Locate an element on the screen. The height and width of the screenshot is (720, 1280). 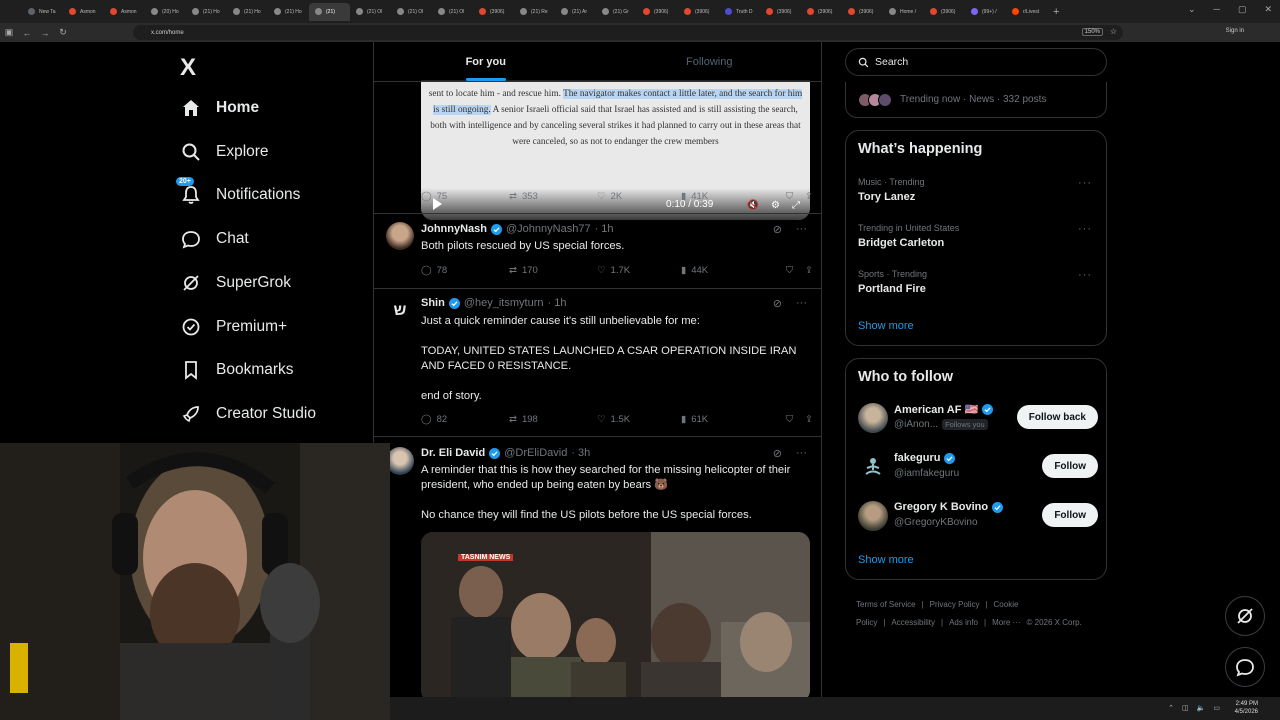
browser-tab: (21) Gr is located at coordinates (616, 12).